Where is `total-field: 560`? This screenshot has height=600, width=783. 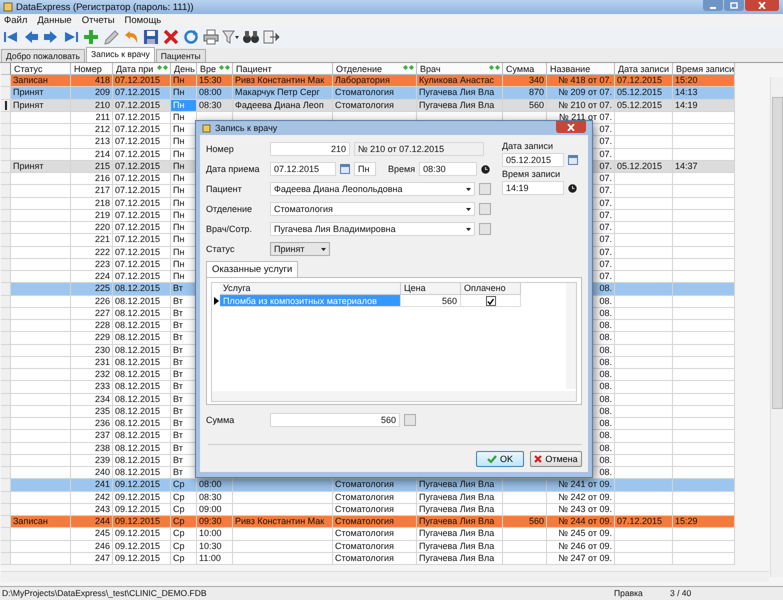 total-field: 560 is located at coordinates (335, 420).